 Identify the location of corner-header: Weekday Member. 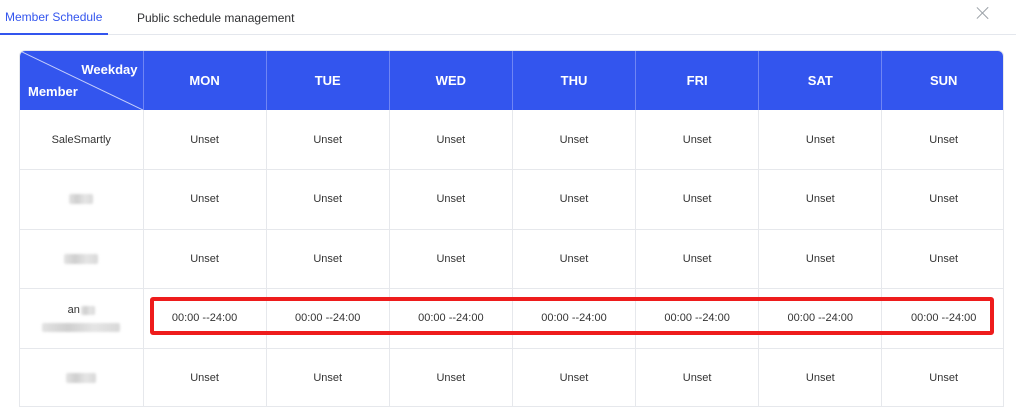
(82, 80).